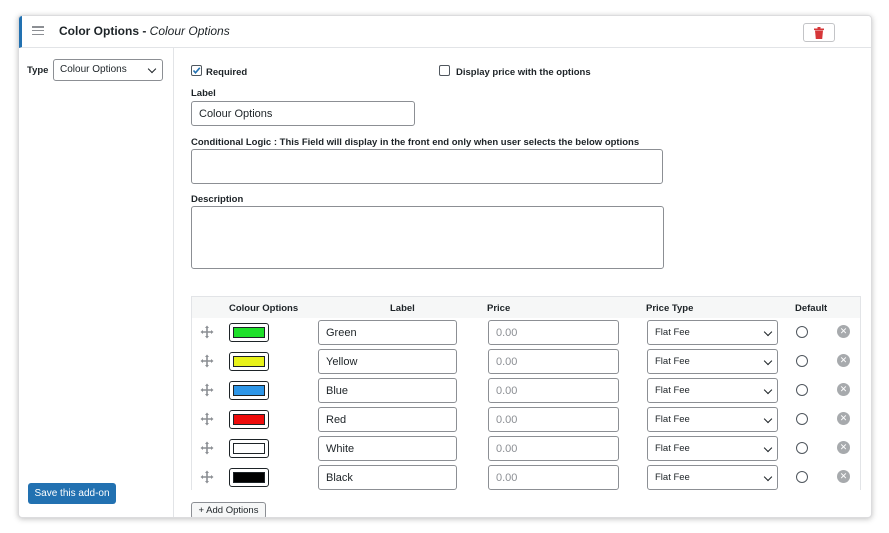 This screenshot has width=889, height=533. I want to click on option-label-input: White, so click(387, 448).